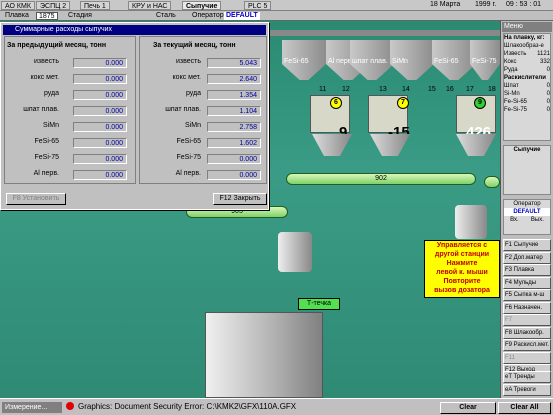 Image resolution: width=553 pixels, height=415 pixels. I want to click on dosator-vessel, so click(471, 222).